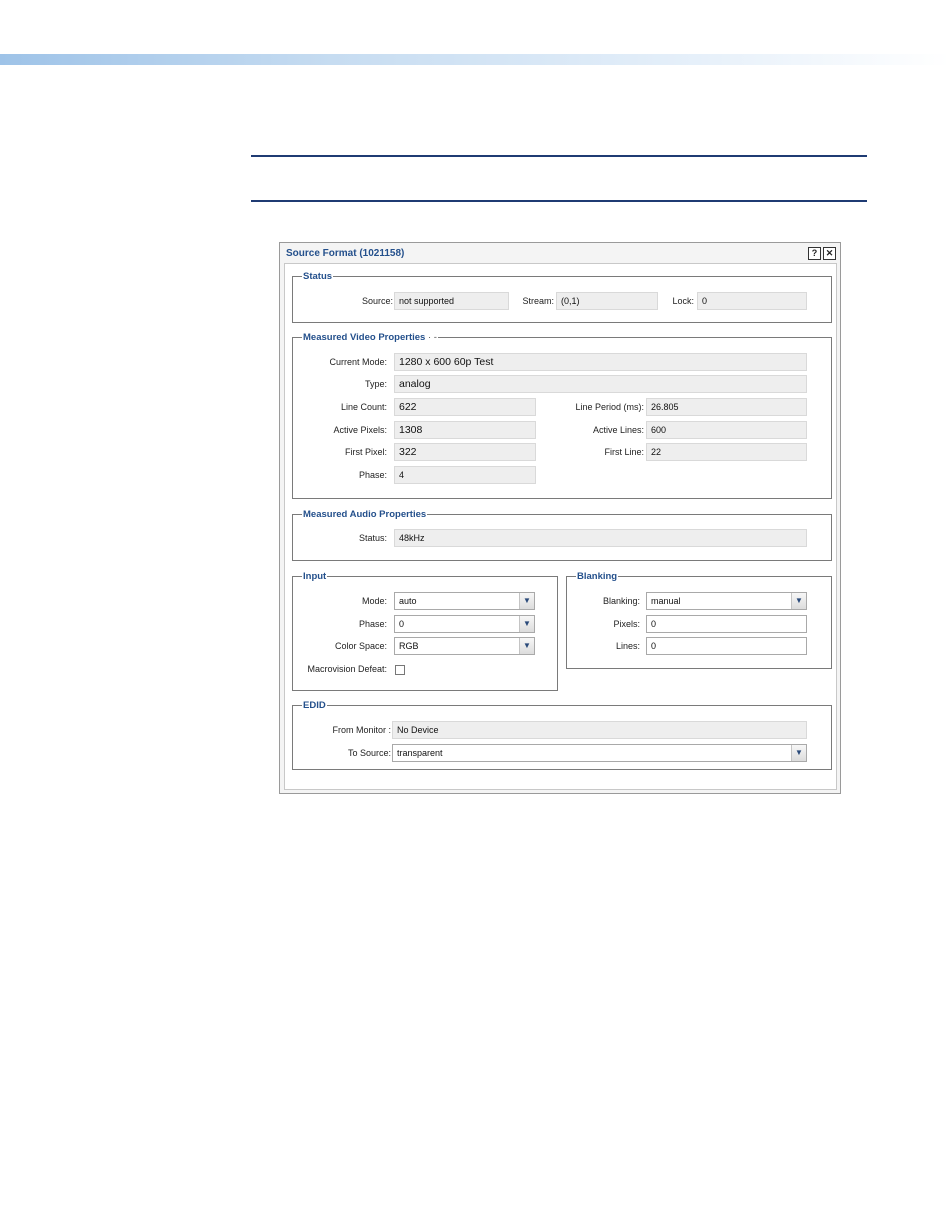  What do you see at coordinates (618, 430) in the screenshot?
I see `active-lines-label: Active Lines:` at bounding box center [618, 430].